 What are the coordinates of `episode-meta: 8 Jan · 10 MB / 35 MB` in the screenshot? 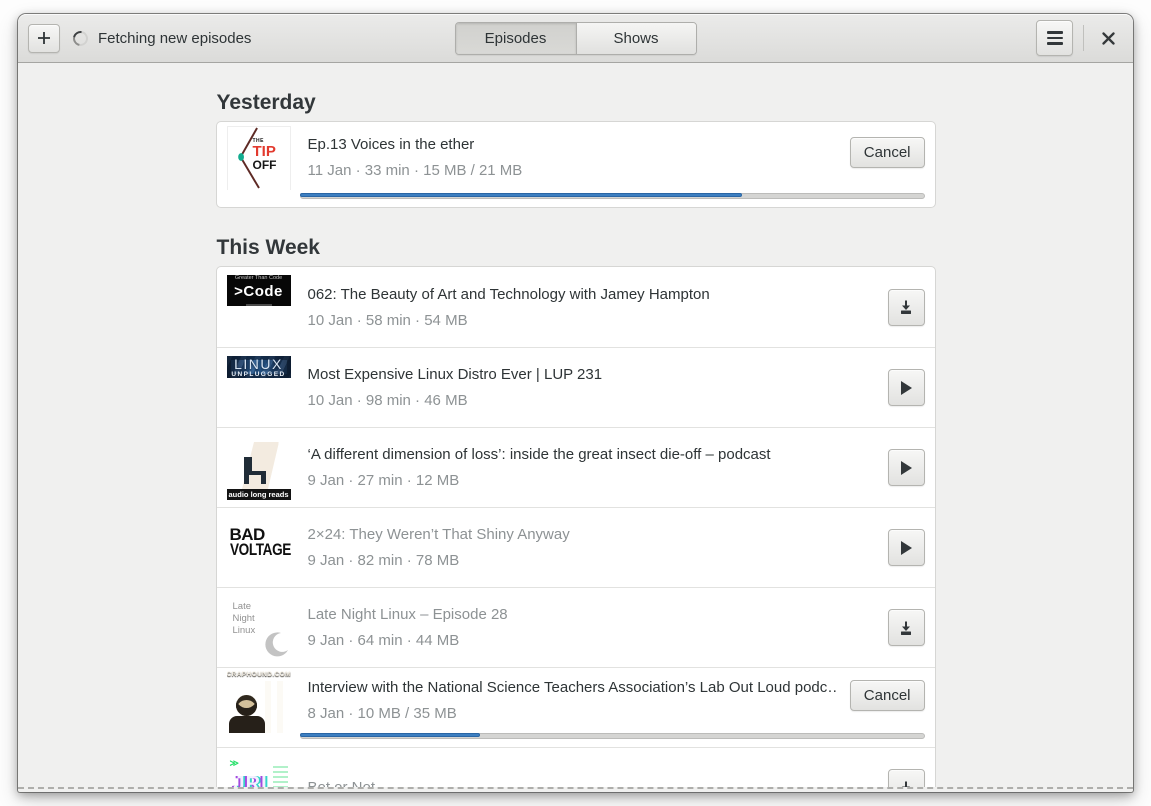 It's located at (382, 713).